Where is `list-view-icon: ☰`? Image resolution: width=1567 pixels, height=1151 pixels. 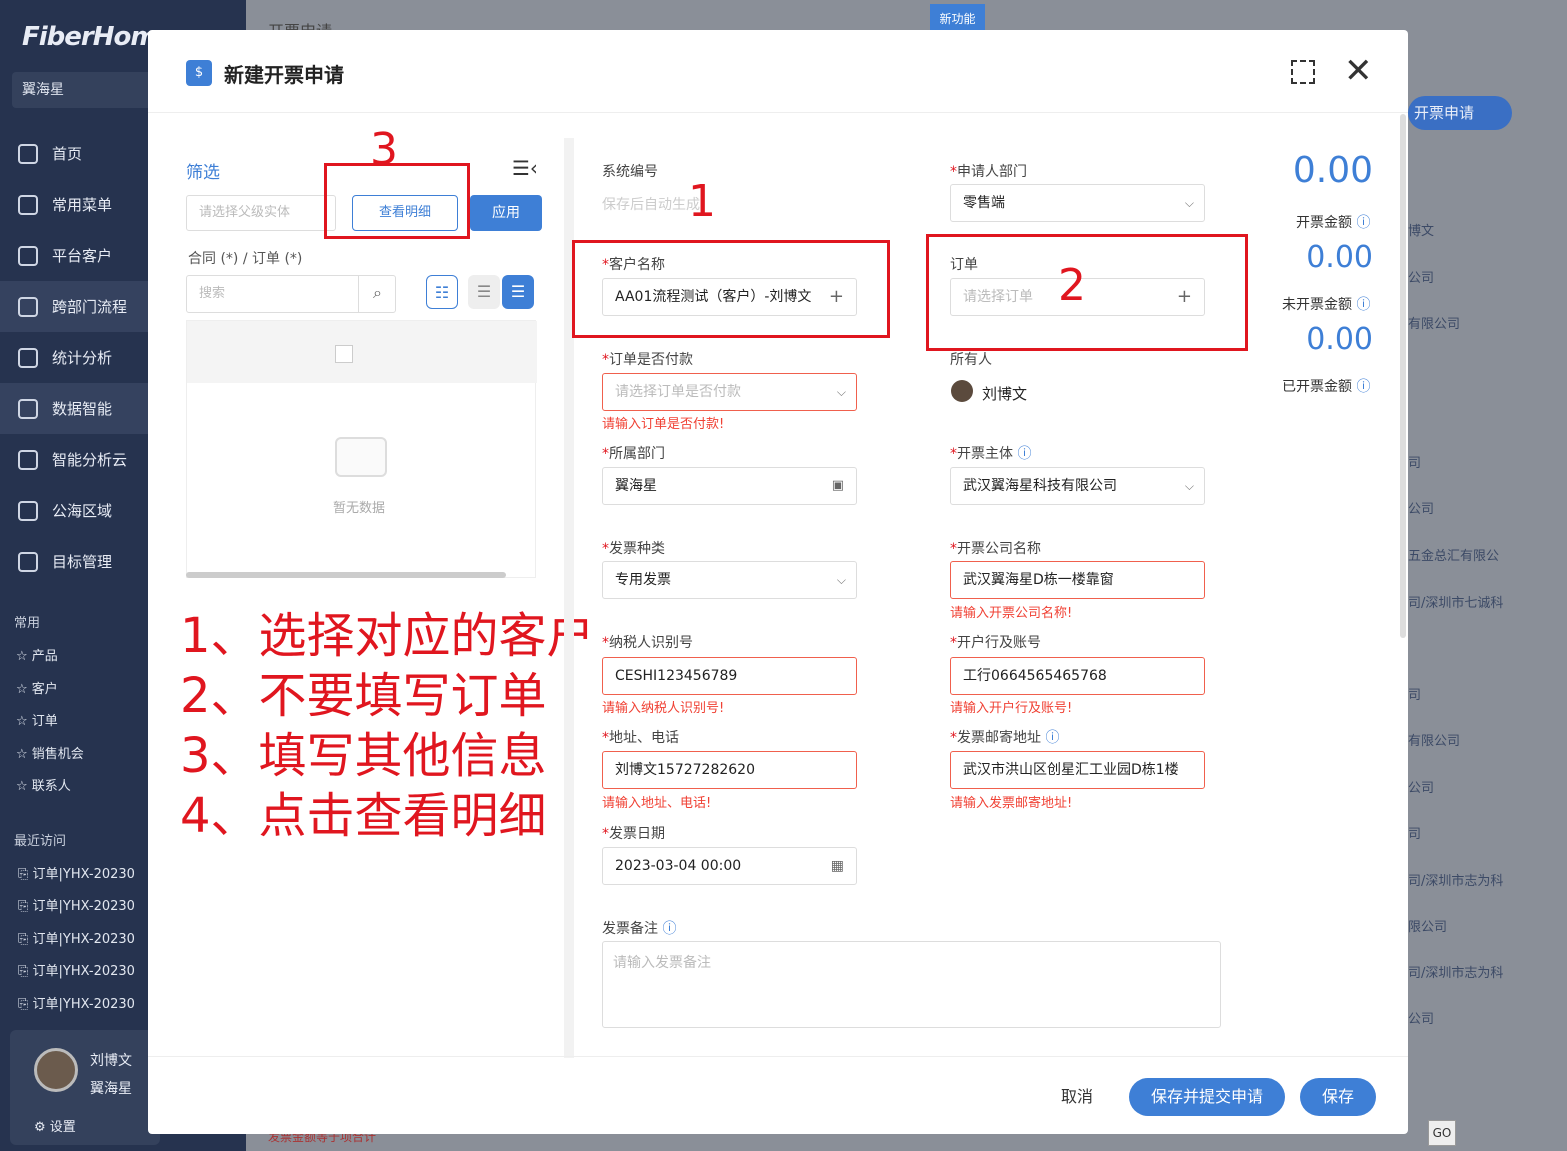
list-view-icon: ☰ is located at coordinates (518, 292).